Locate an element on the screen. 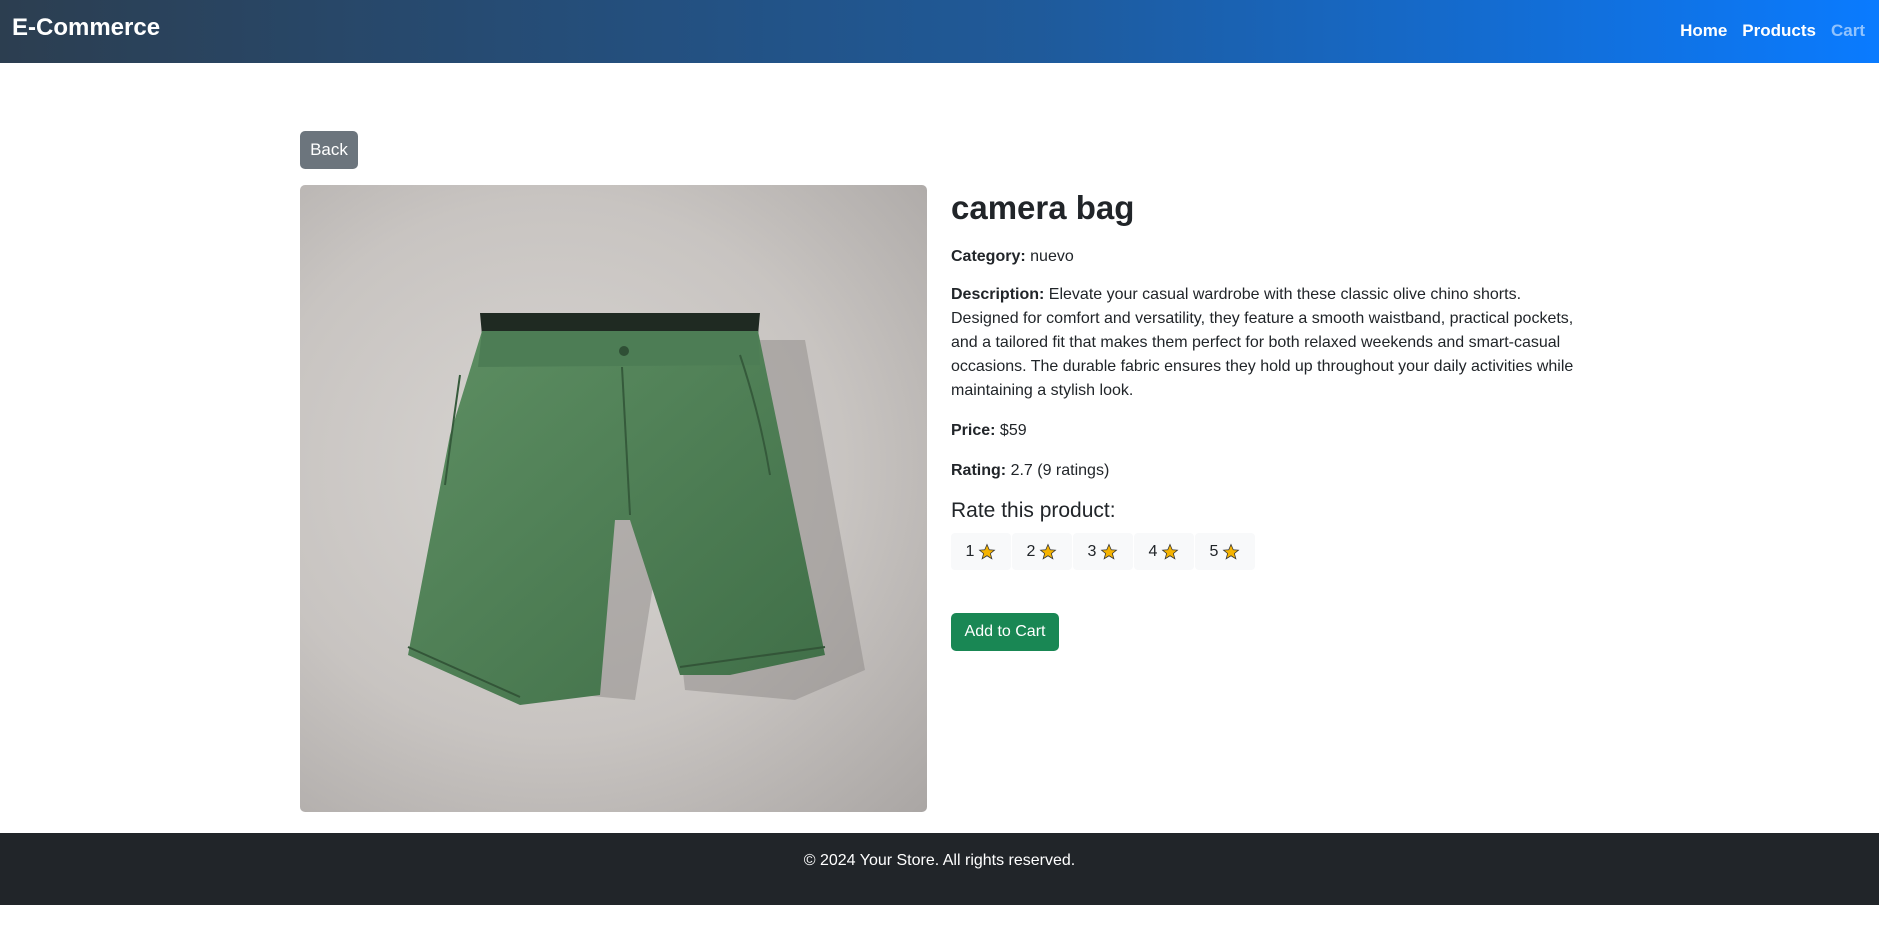  rate-5-button: 5 is located at coordinates (1225, 551).